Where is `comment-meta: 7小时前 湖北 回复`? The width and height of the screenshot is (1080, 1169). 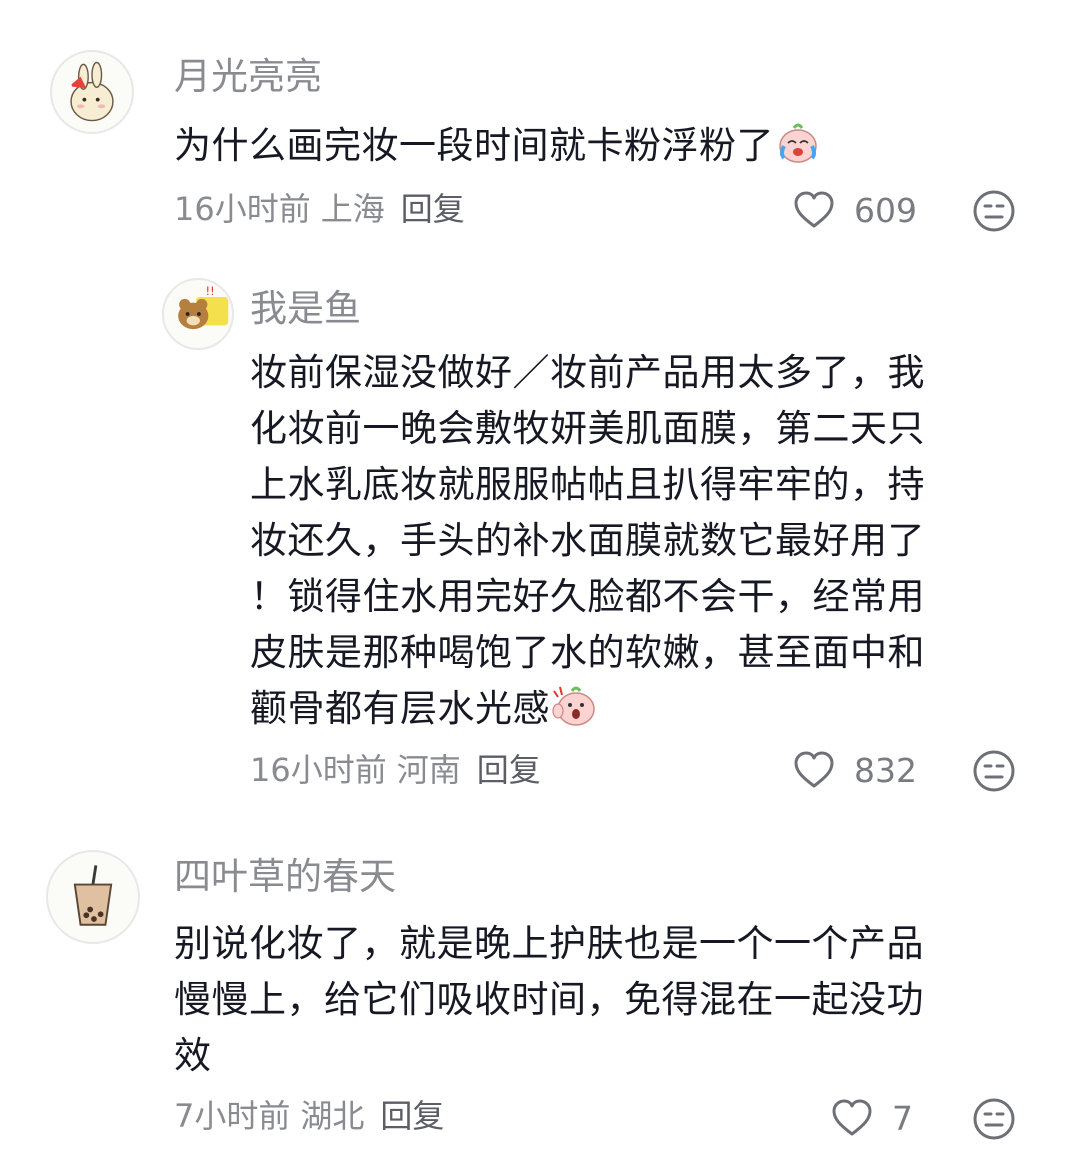
comment-meta: 7小时前 湖北 回复 is located at coordinates (314, 1116).